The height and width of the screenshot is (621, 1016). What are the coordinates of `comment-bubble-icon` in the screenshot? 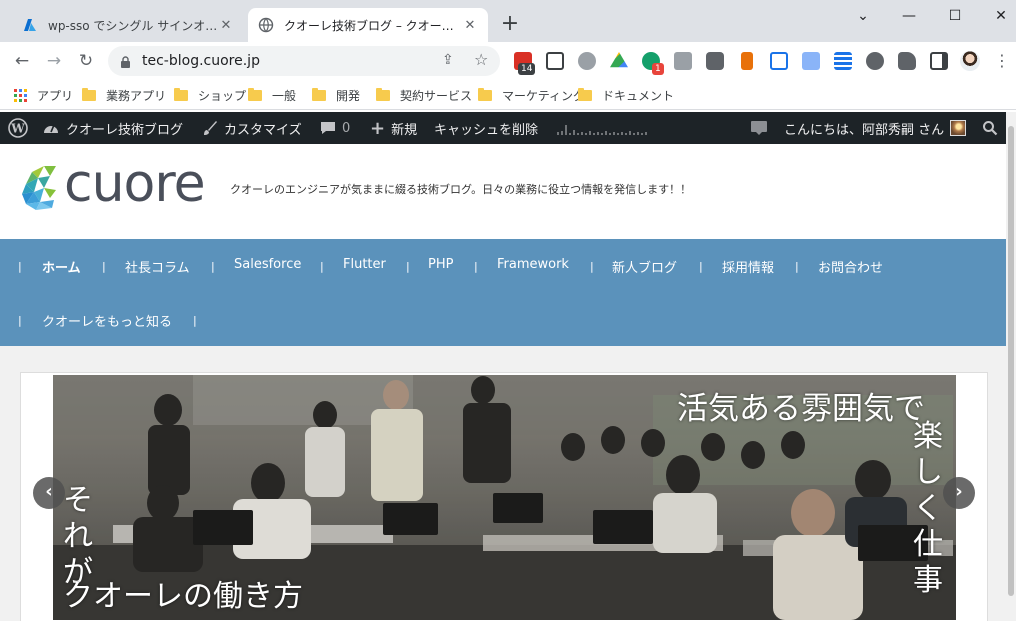 It's located at (328, 128).